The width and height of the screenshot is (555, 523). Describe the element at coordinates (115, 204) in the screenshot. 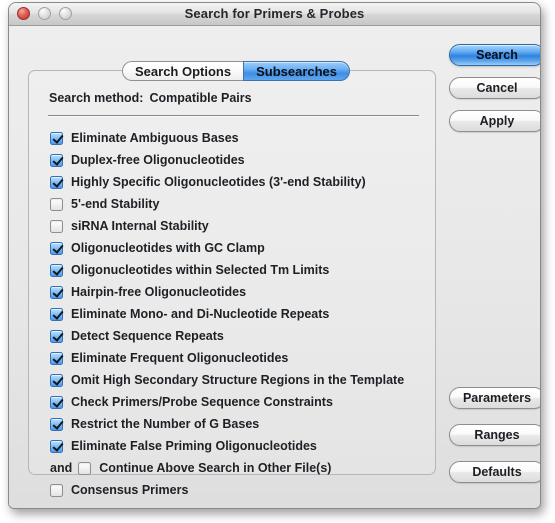

I see `option-label: 5'-end Stability` at that location.